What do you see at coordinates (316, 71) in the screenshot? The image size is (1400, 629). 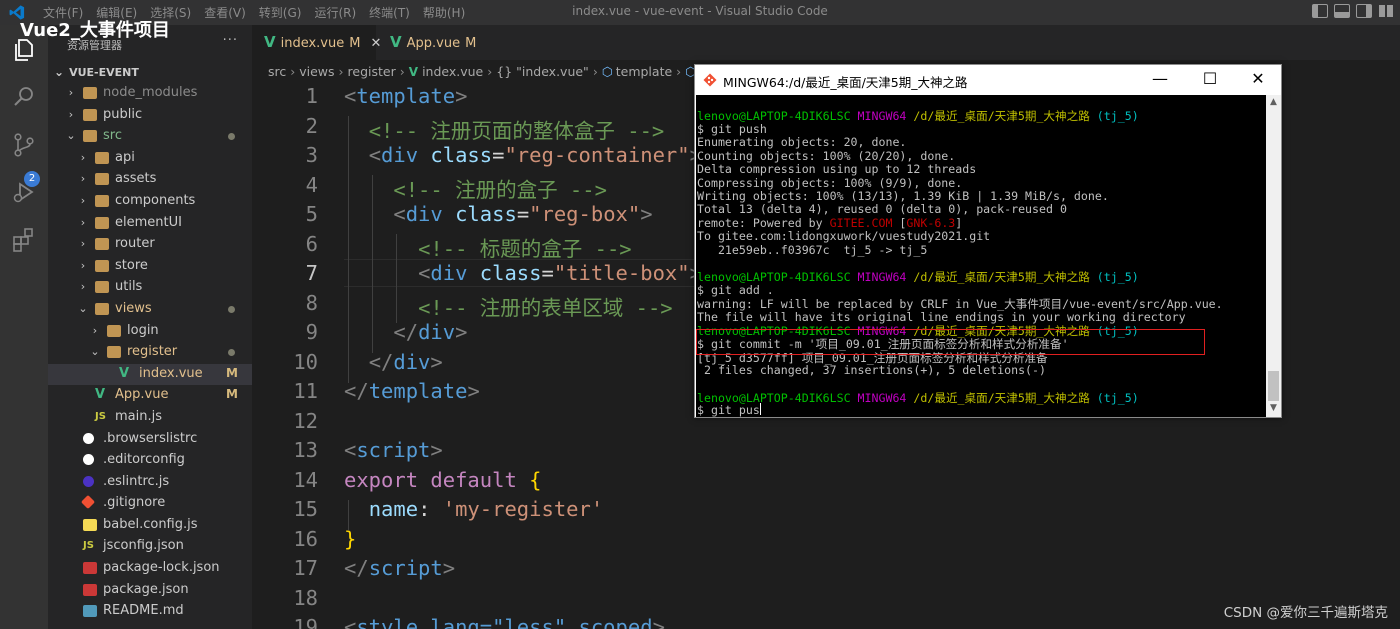 I see `breadcrumb-item: views` at bounding box center [316, 71].